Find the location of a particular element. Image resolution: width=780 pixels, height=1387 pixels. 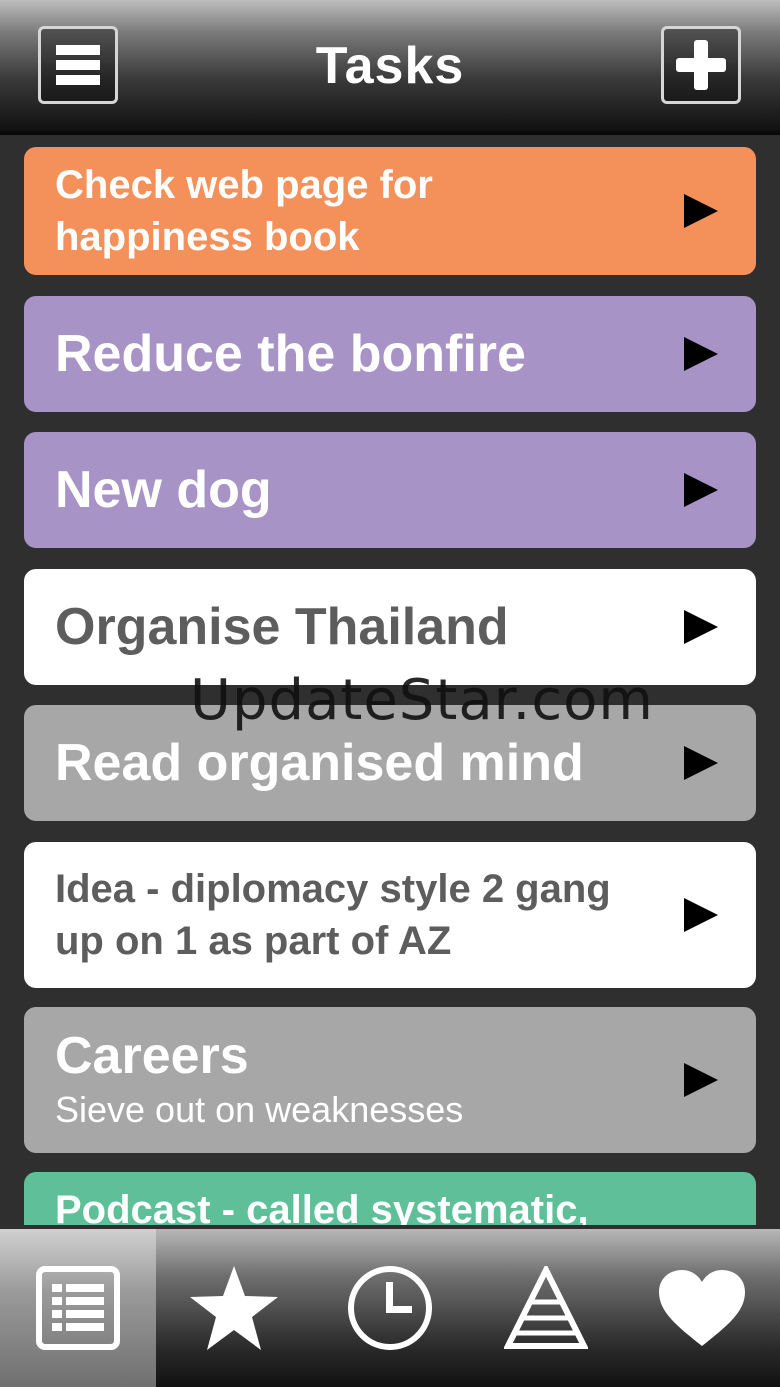

task-item: Read organised mind is located at coordinates (390, 763).